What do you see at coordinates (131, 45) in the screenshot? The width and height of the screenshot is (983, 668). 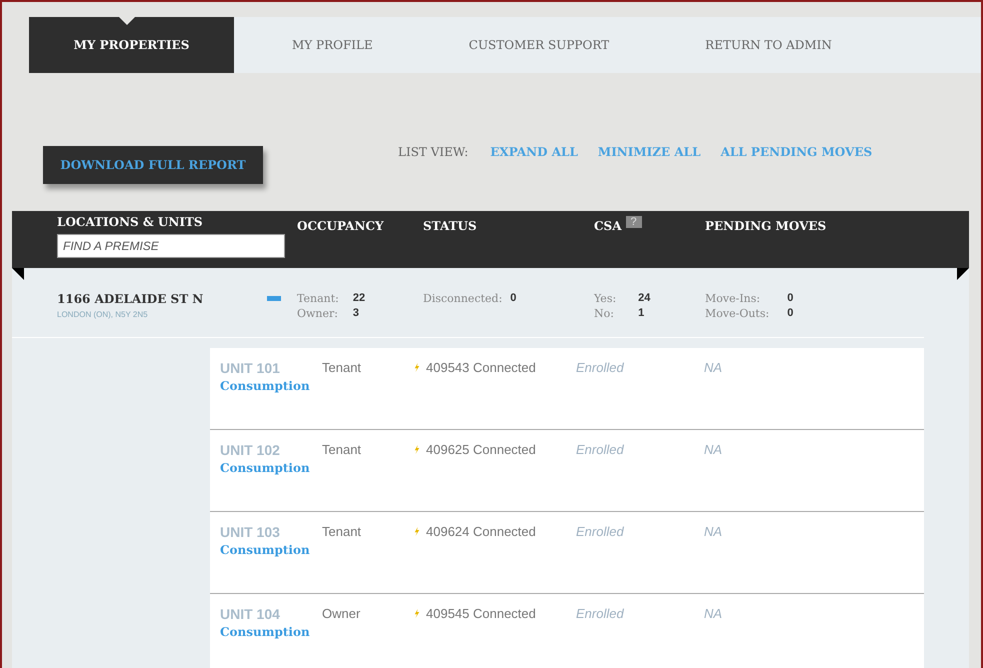 I see `nav-tab: MY PROPERTIES` at bounding box center [131, 45].